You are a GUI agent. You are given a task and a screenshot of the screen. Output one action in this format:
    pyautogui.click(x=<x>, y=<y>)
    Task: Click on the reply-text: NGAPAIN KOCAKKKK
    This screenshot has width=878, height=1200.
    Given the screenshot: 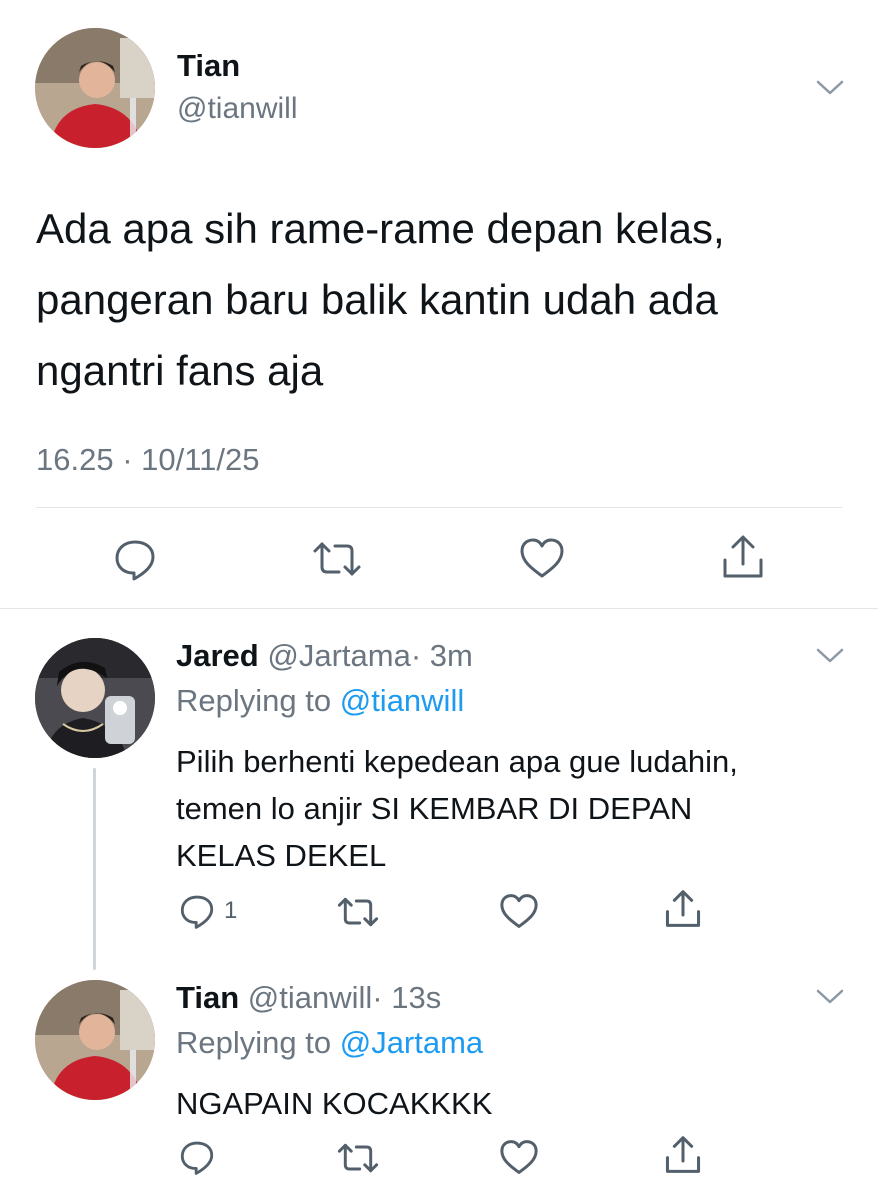 What is the action you would take?
    pyautogui.click(x=334, y=1103)
    